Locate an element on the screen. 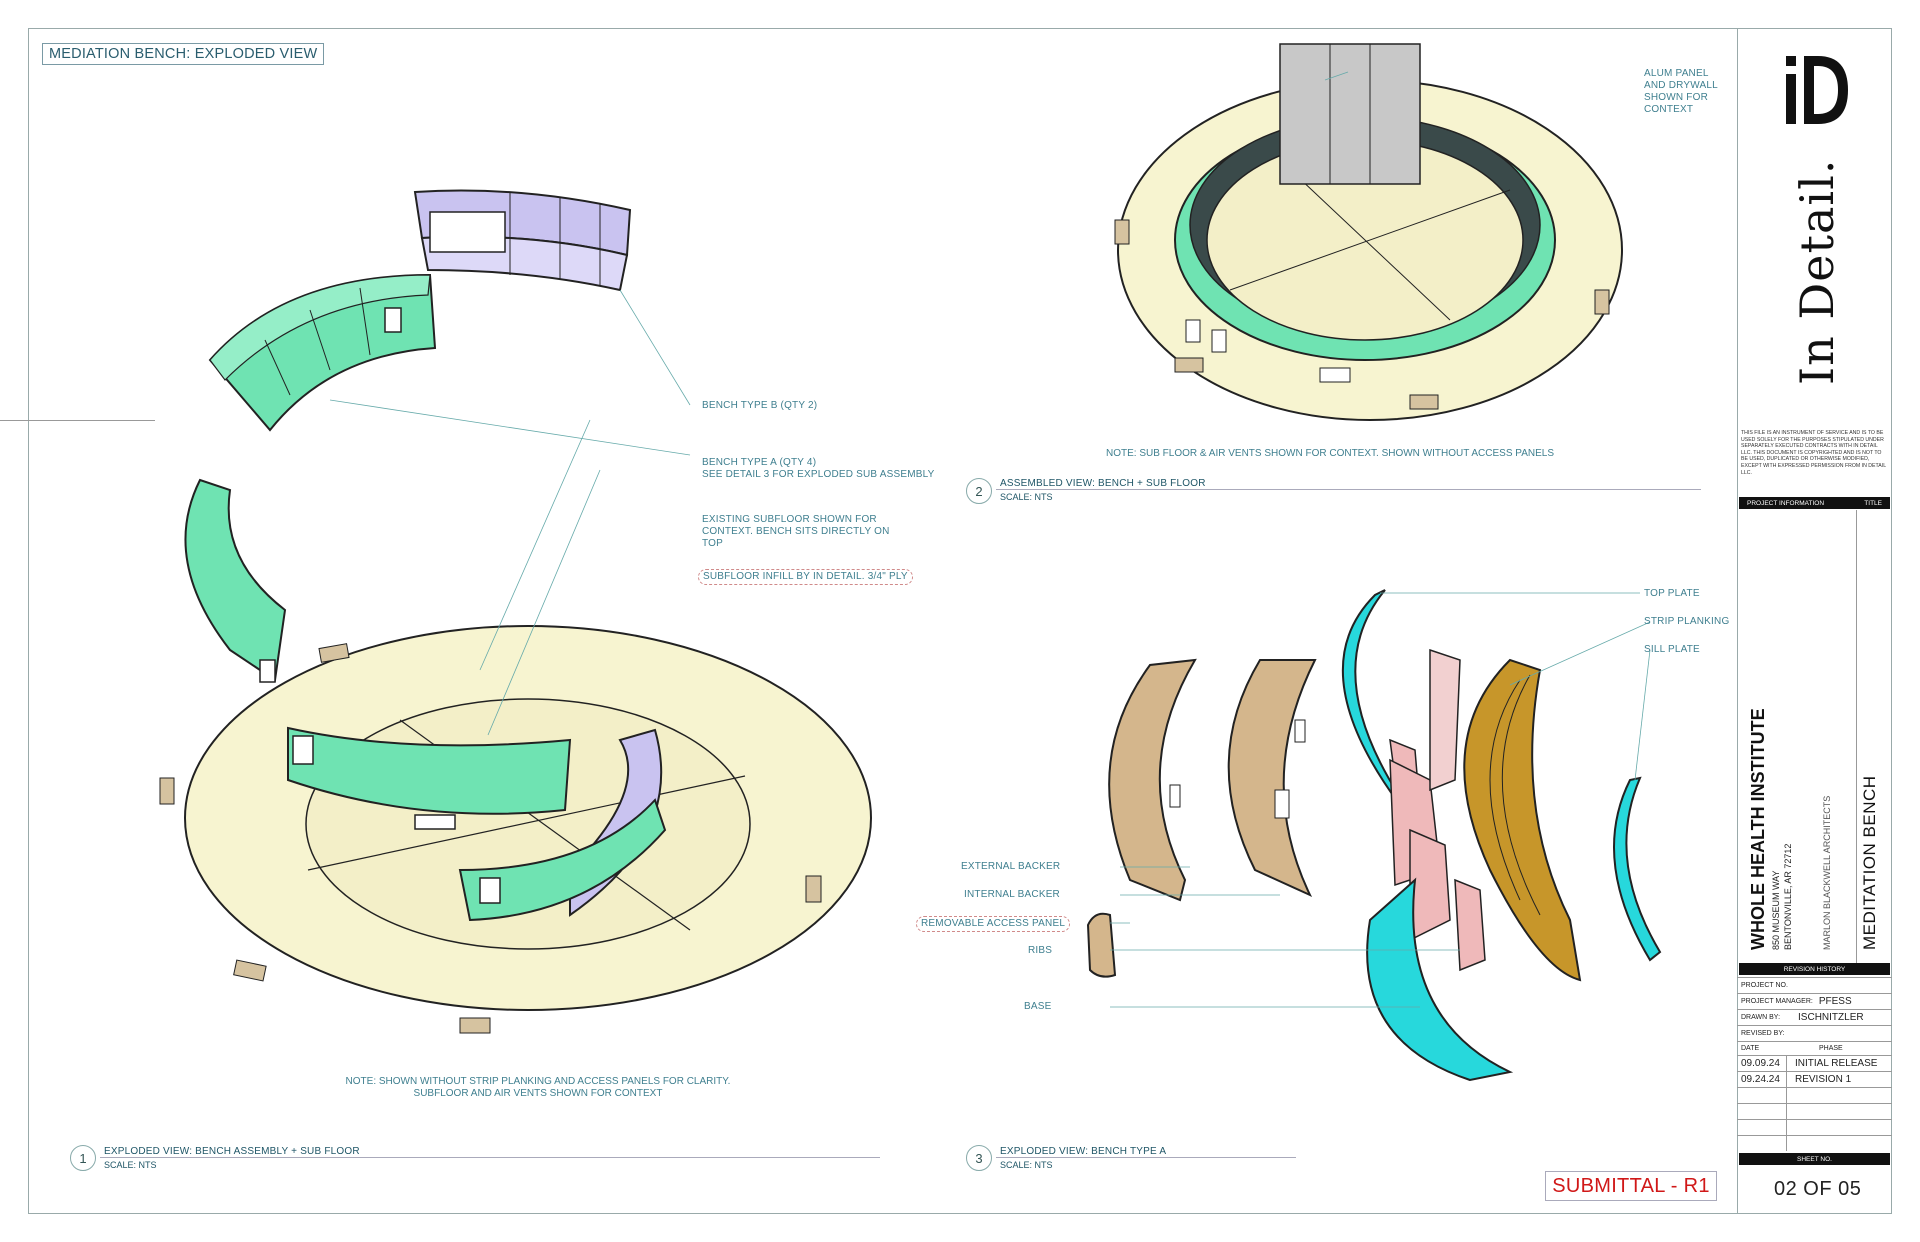 The image size is (1920, 1242). project-address-1: 850 MUSEUM WAY is located at coordinates (1776, 910).